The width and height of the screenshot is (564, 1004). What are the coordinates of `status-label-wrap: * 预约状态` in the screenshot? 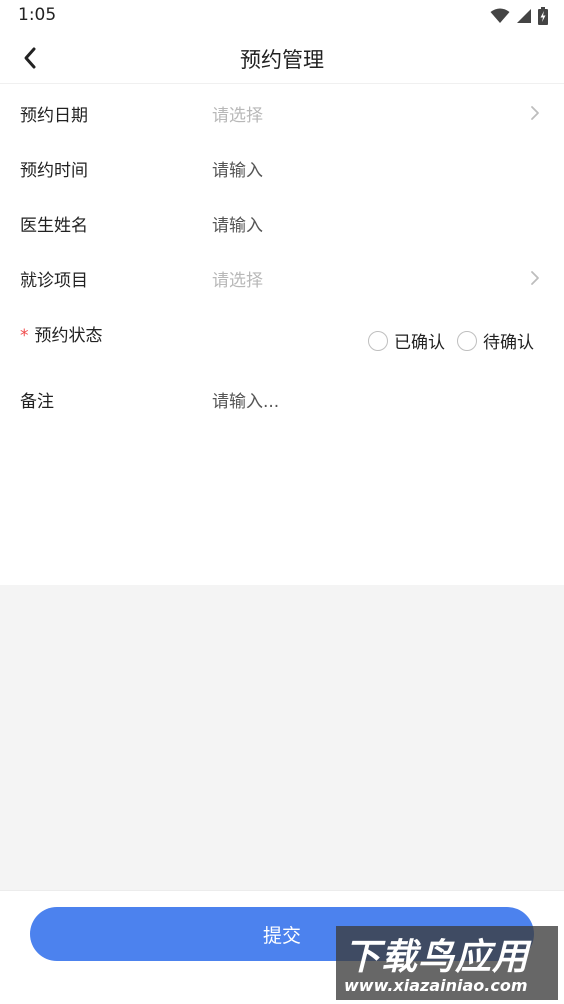 It's located at (61, 333).